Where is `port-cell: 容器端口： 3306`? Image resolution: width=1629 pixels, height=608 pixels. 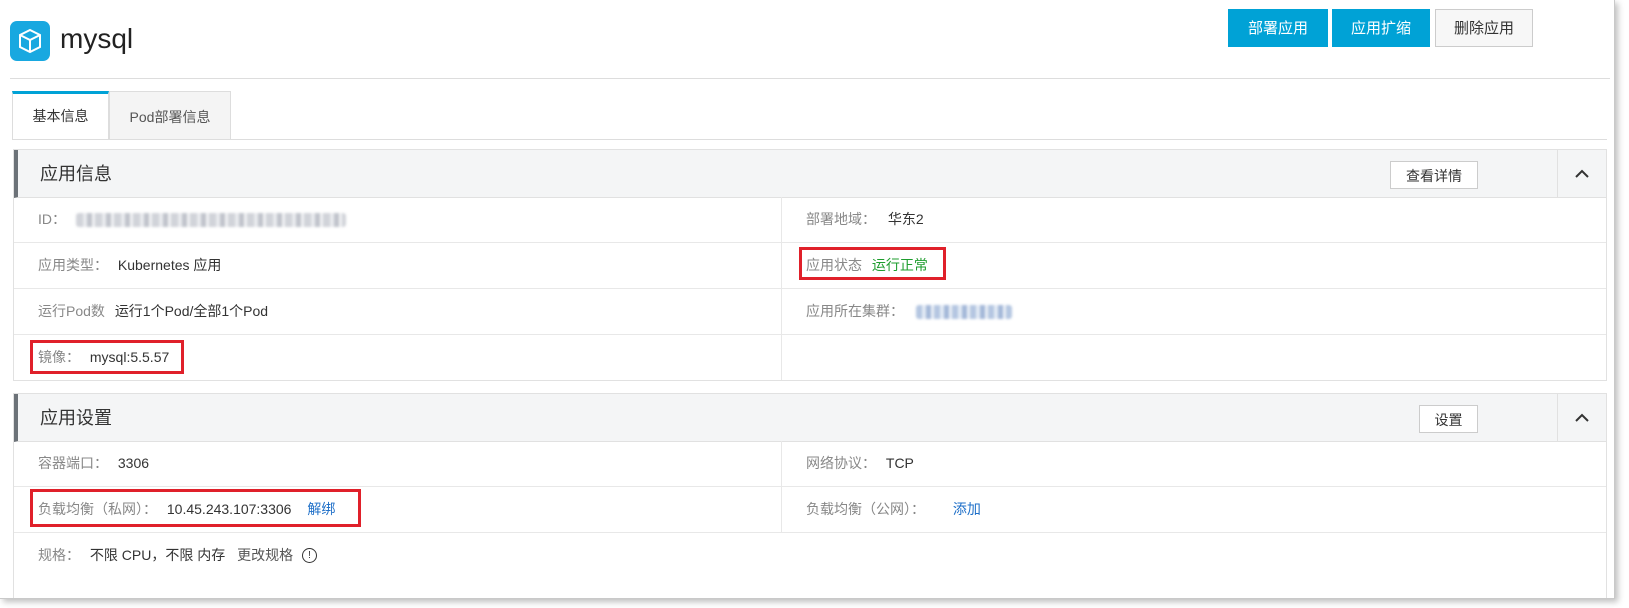 port-cell: 容器端口： 3306 is located at coordinates (93, 463).